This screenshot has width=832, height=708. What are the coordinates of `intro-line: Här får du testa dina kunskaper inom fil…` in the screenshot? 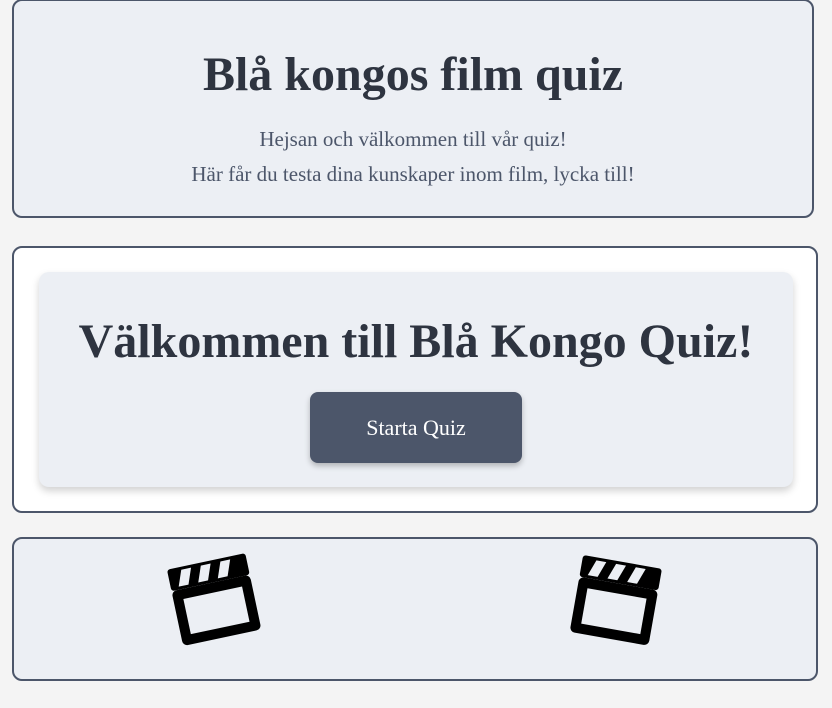 It's located at (413, 174).